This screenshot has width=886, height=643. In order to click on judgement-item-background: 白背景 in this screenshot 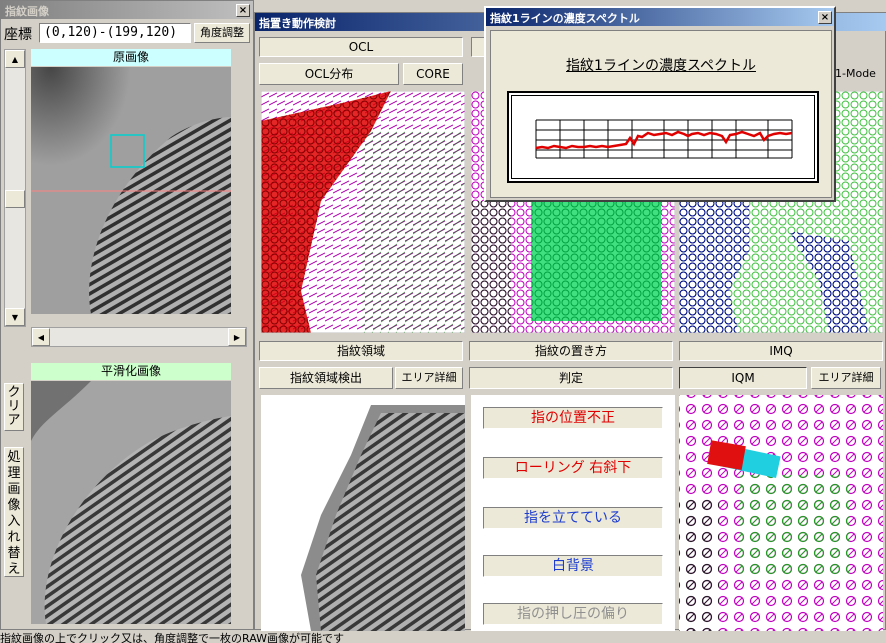, I will do `click(573, 566)`.